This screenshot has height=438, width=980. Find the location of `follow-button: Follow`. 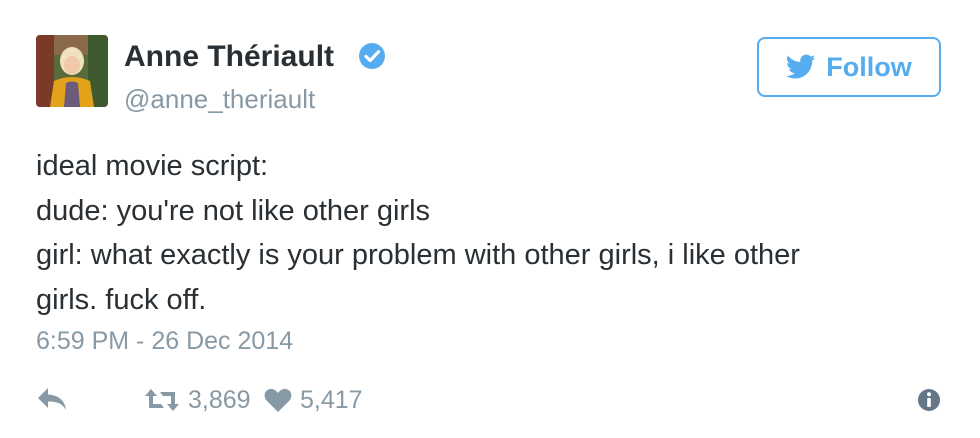

follow-button: Follow is located at coordinates (849, 67).